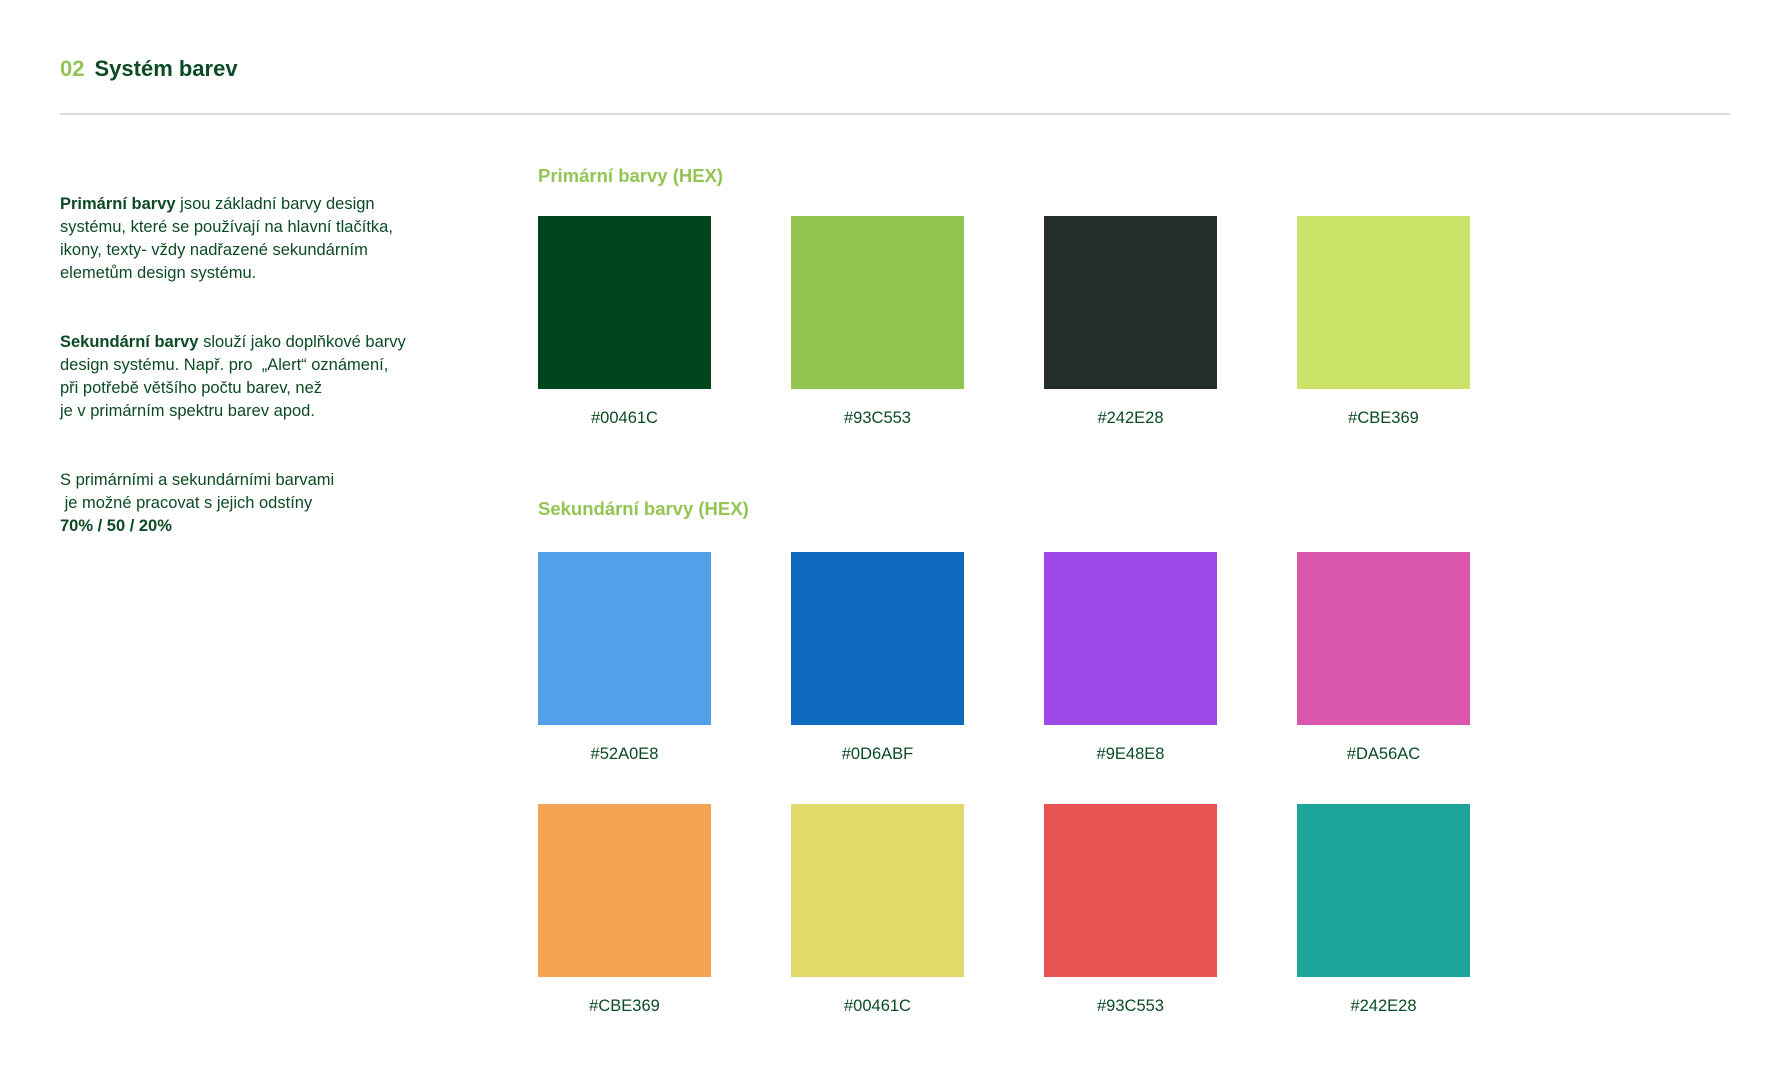 Image resolution: width=1782 pixels, height=1080 pixels. Describe the element at coordinates (877, 418) in the screenshot. I see `primary-hex-2: #93C553` at that location.